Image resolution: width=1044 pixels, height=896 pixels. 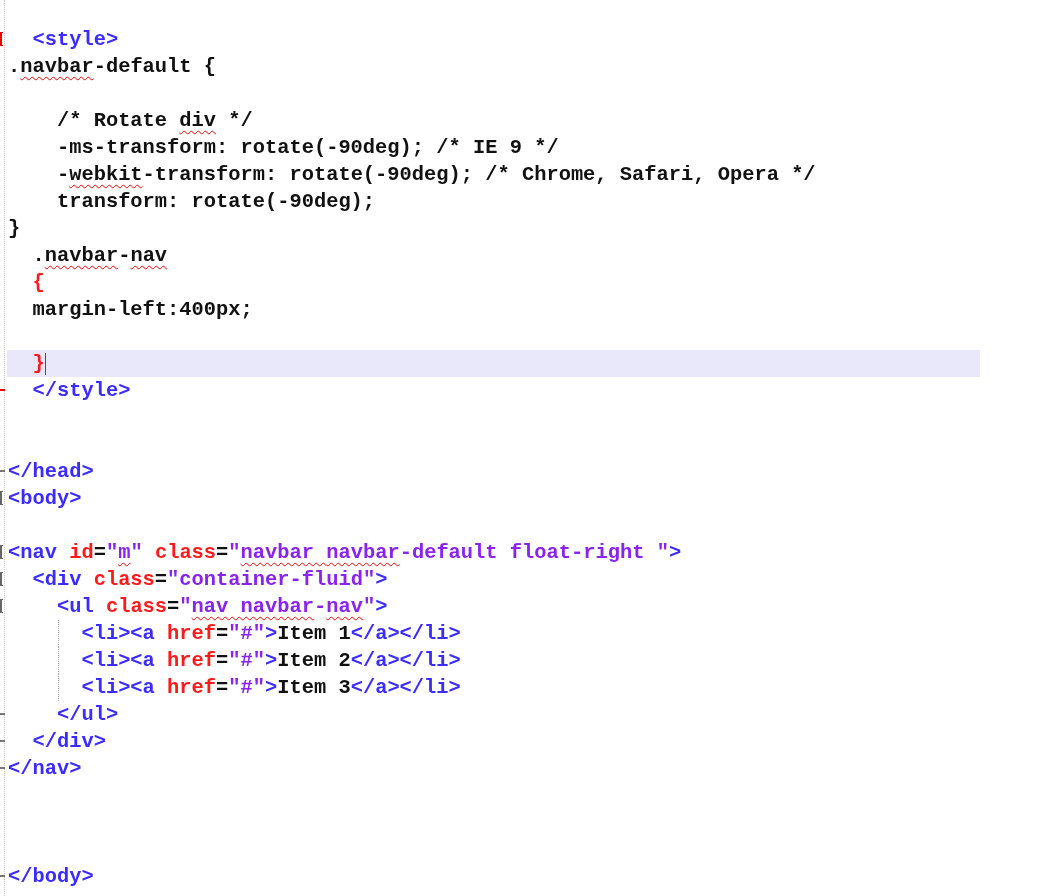 I want to click on text-cursor, so click(x=45, y=363).